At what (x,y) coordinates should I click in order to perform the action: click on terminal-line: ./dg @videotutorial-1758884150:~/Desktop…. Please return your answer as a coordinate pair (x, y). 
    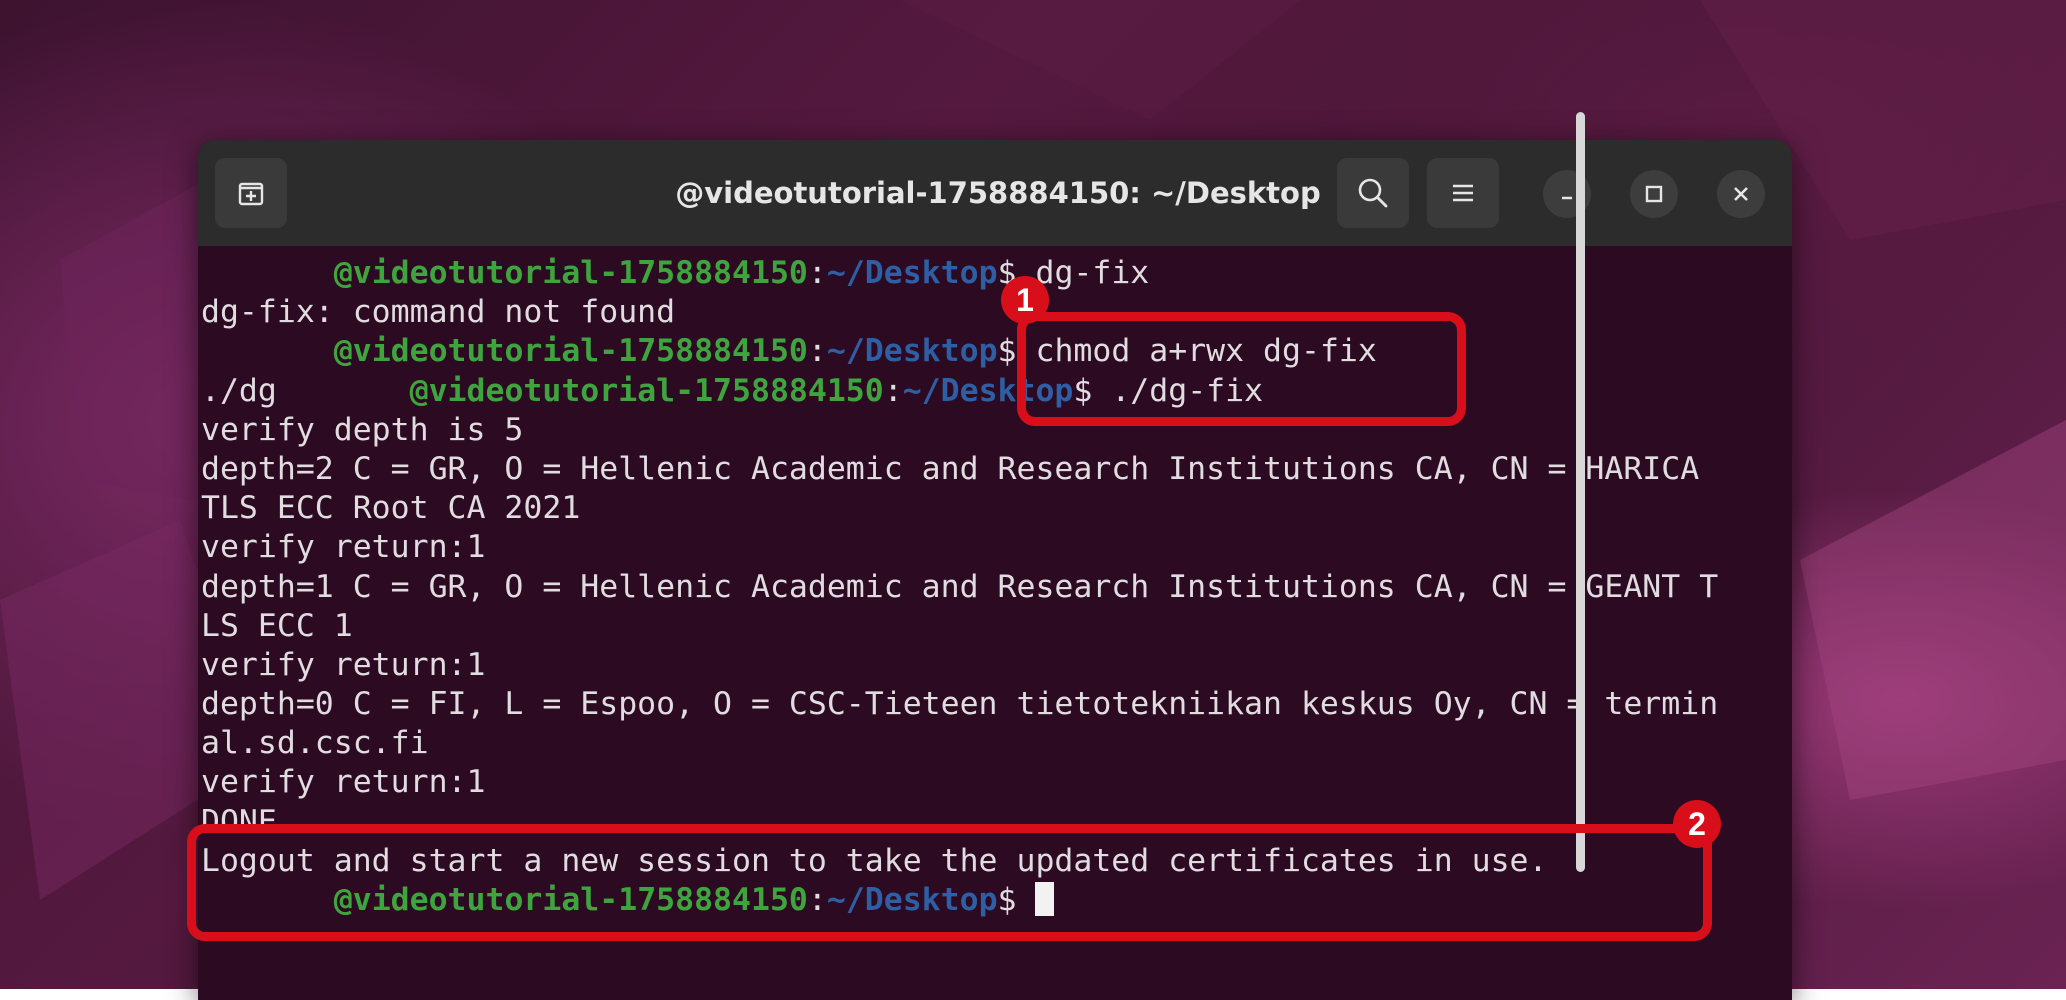
    Looking at the image, I should click on (959, 391).